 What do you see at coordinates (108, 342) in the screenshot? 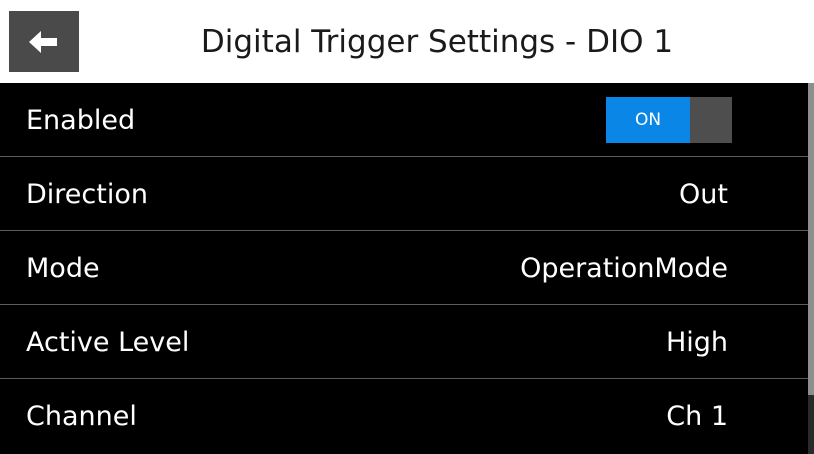
I see `setting-label-active-level: Active Level` at bounding box center [108, 342].